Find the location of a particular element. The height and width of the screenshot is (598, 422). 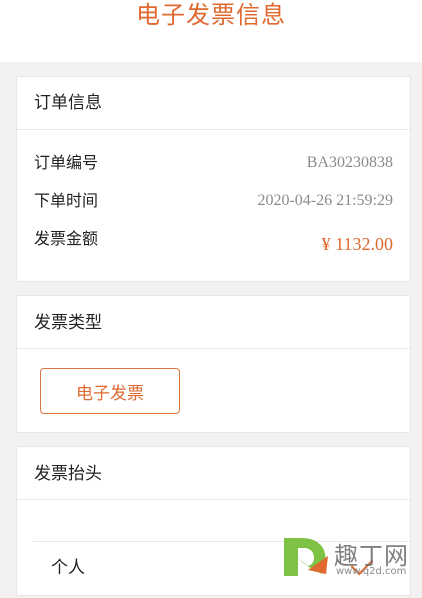

watermark: 趣丁网 www.q2d.com is located at coordinates (350, 557).